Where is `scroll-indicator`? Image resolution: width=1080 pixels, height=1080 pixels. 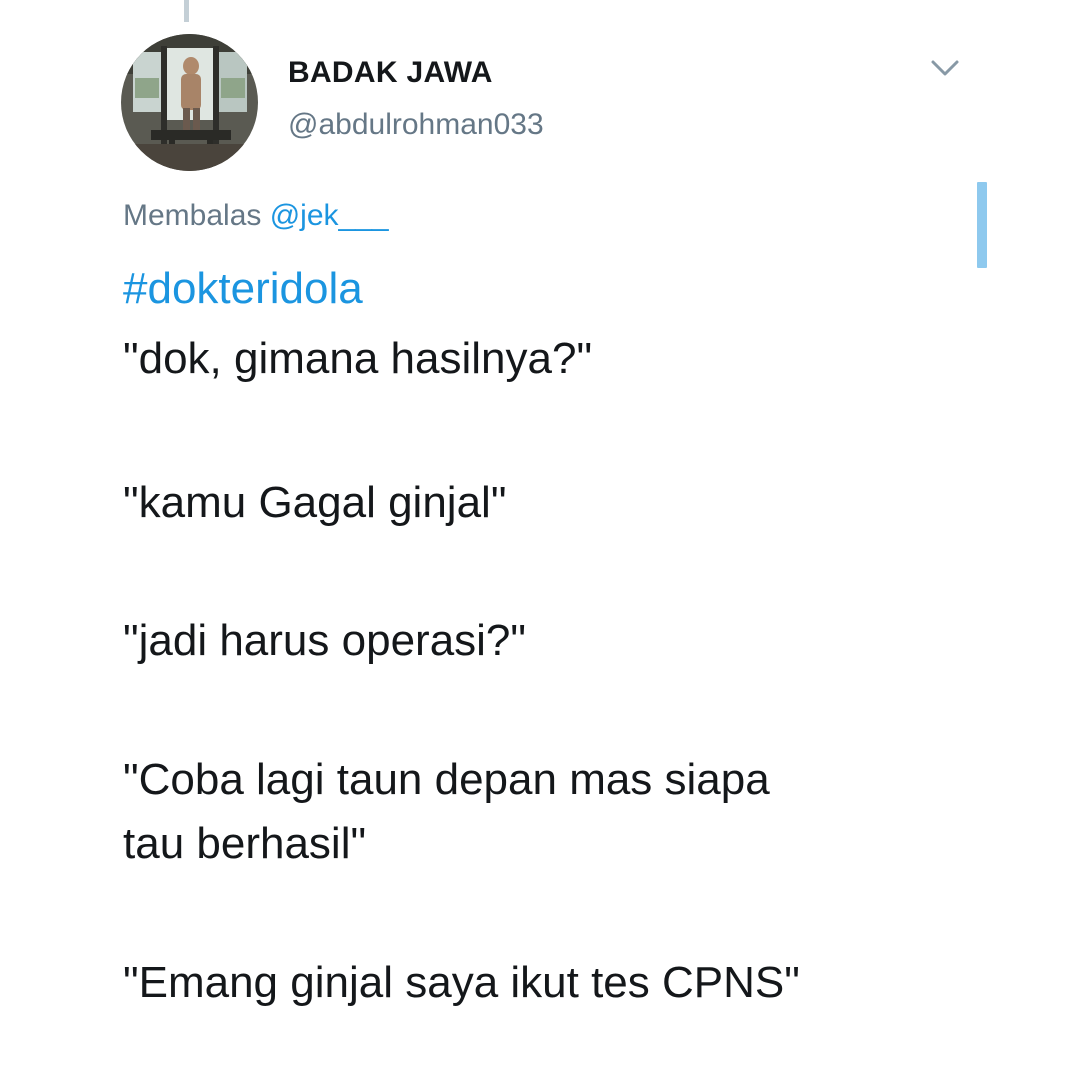 scroll-indicator is located at coordinates (982, 225).